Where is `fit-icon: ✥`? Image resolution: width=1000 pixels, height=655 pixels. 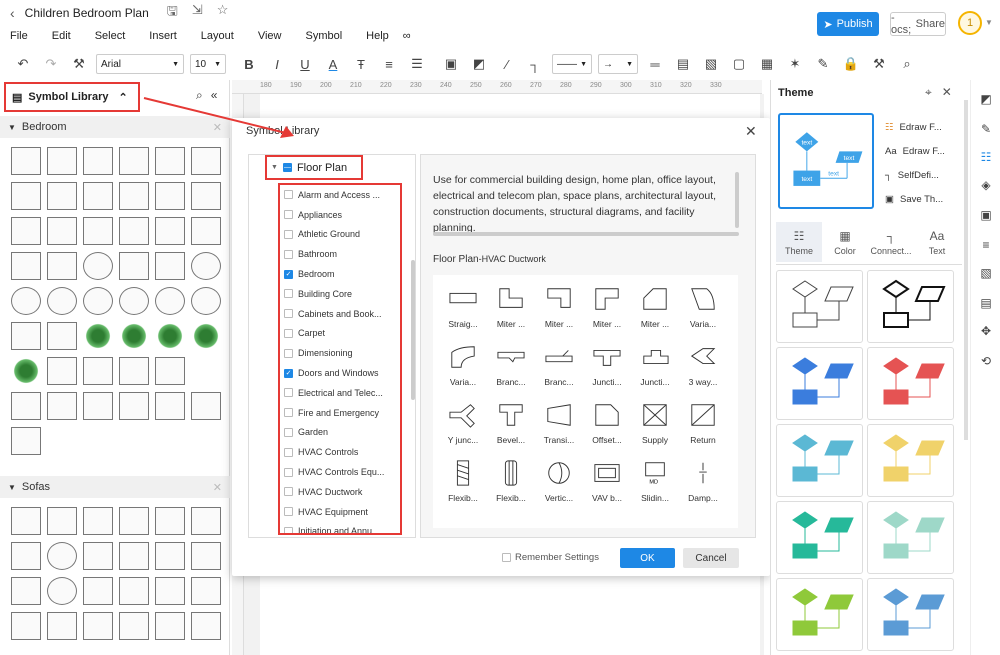
fit-icon: ✥ is located at coordinates (986, 332).